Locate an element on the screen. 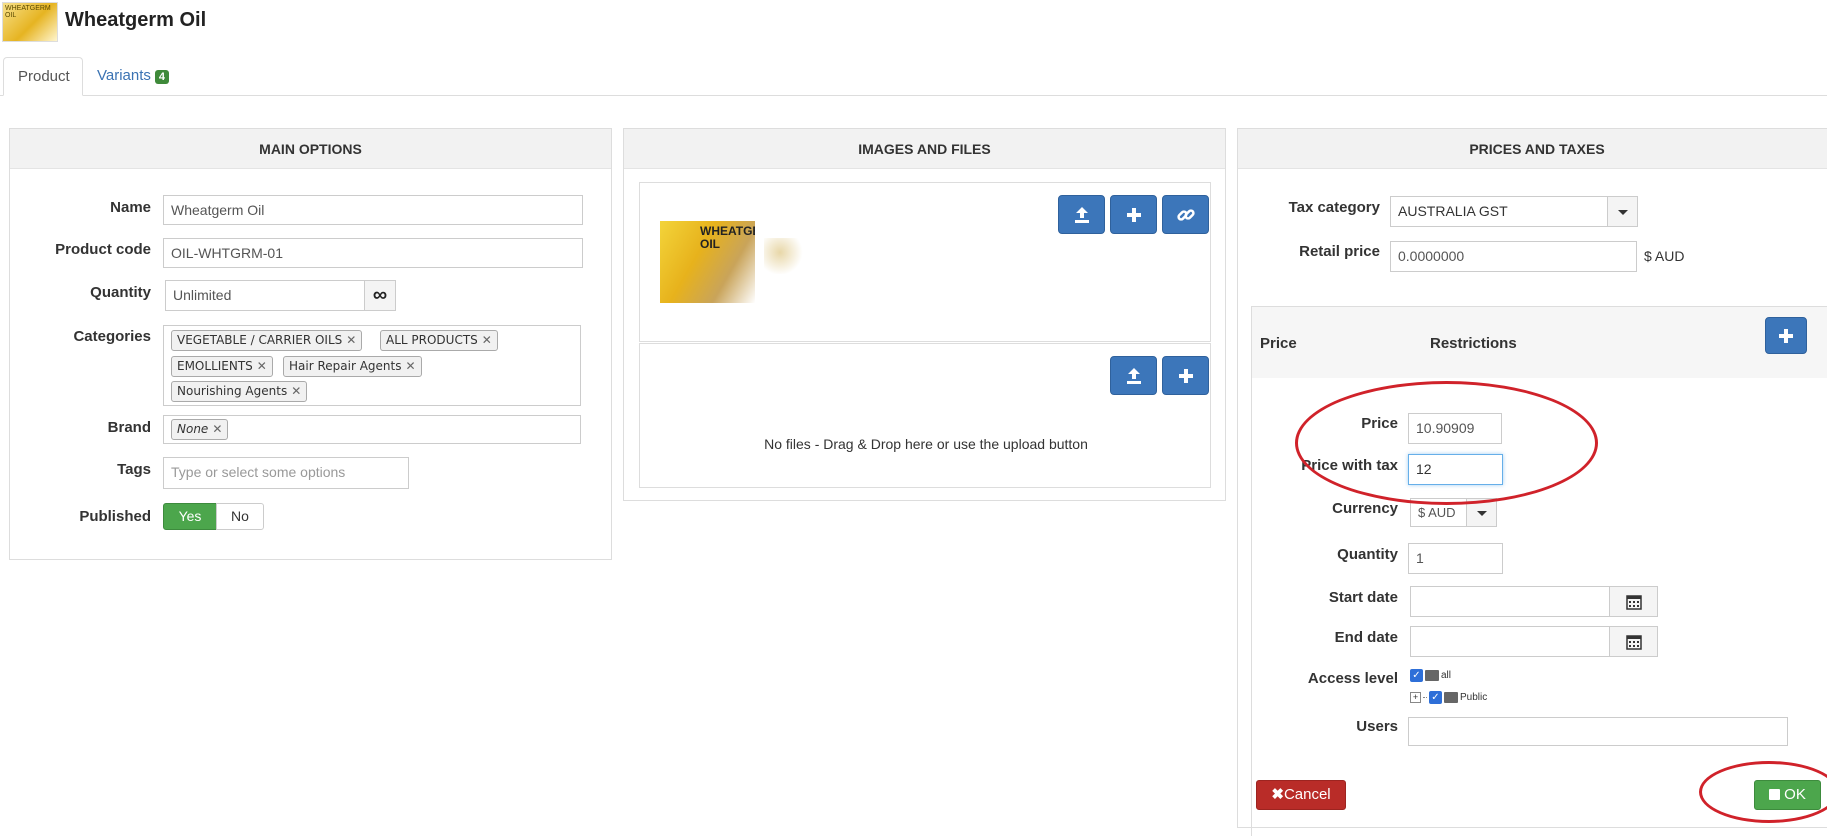  users-input is located at coordinates (1598, 731).